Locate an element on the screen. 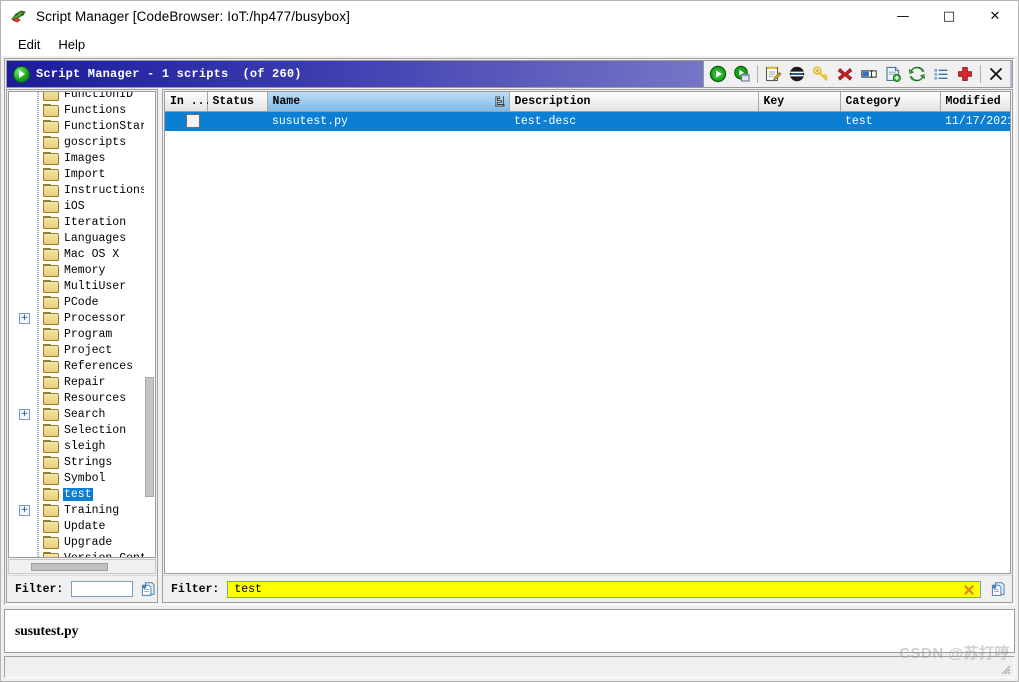  menu-help: Help is located at coordinates (71, 44).